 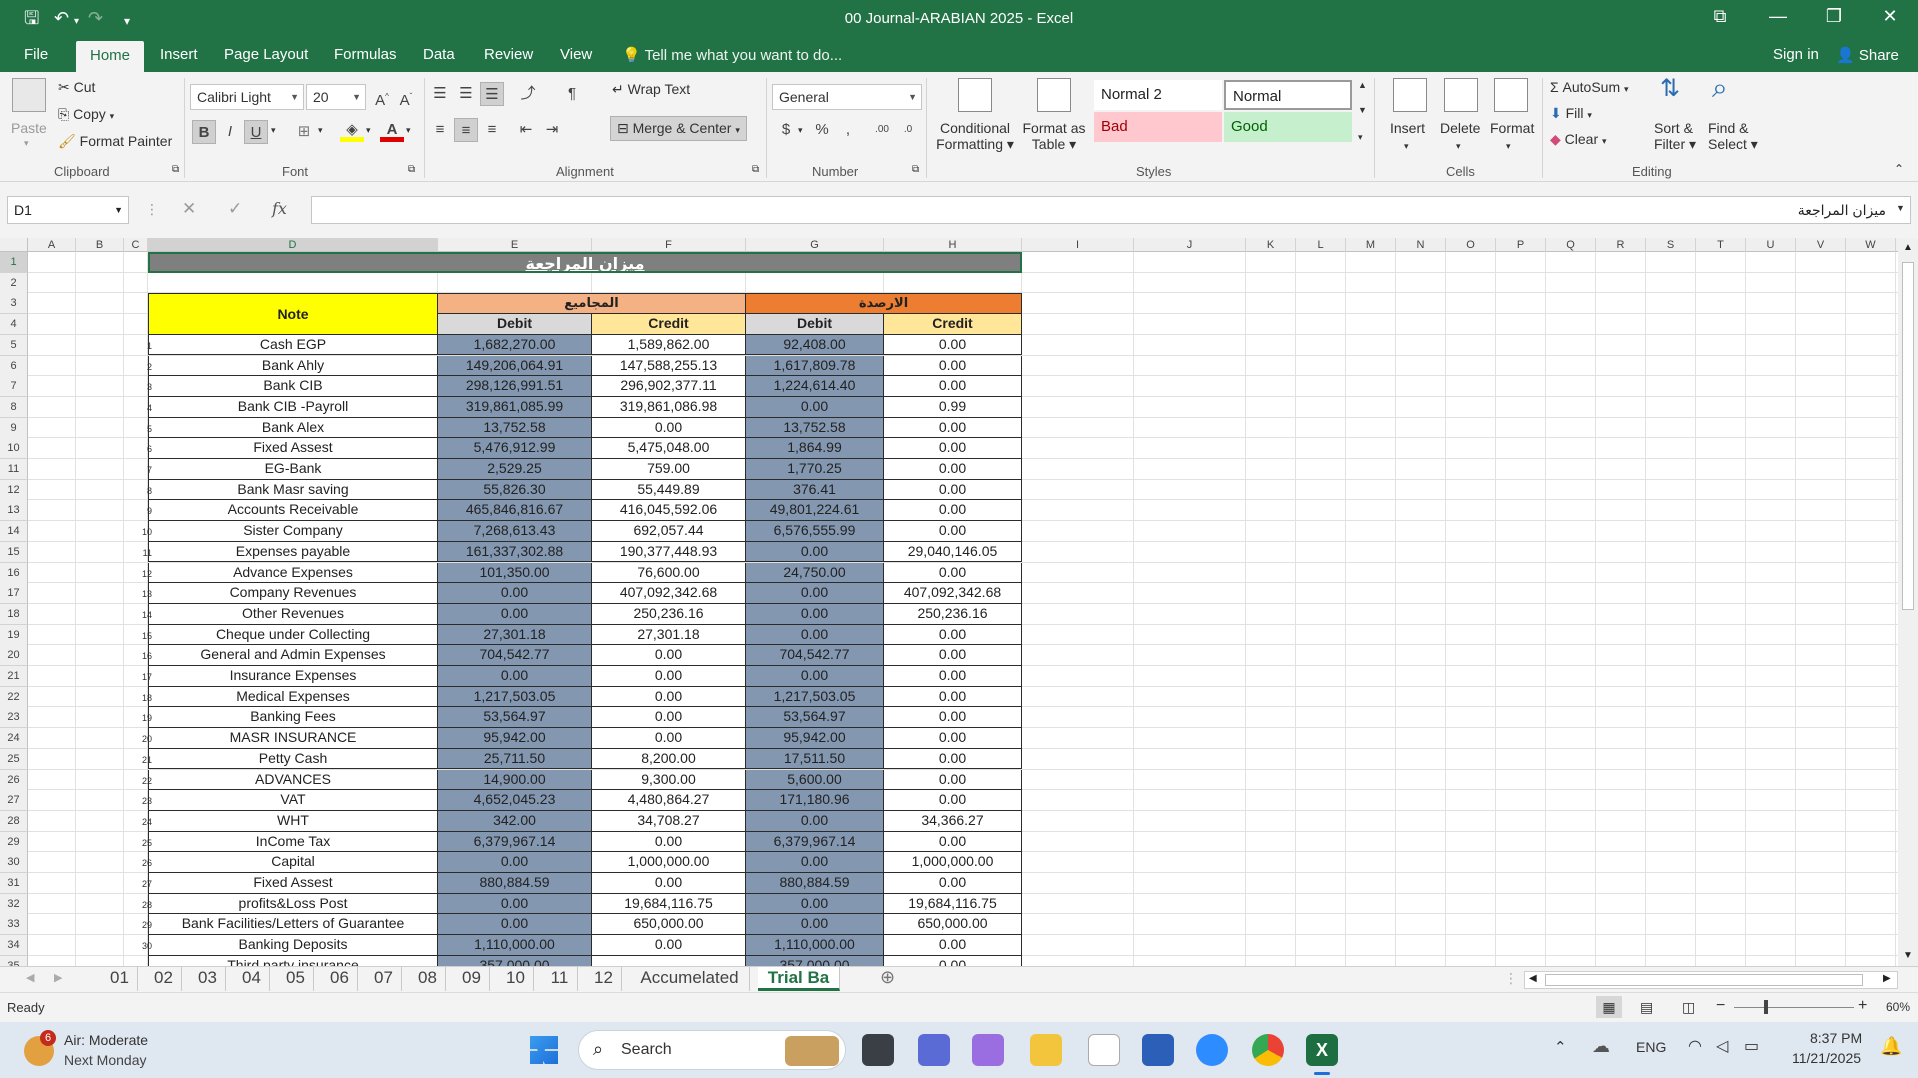 I want to click on balances-debit: 1,224,614.40, so click(x=815, y=386).